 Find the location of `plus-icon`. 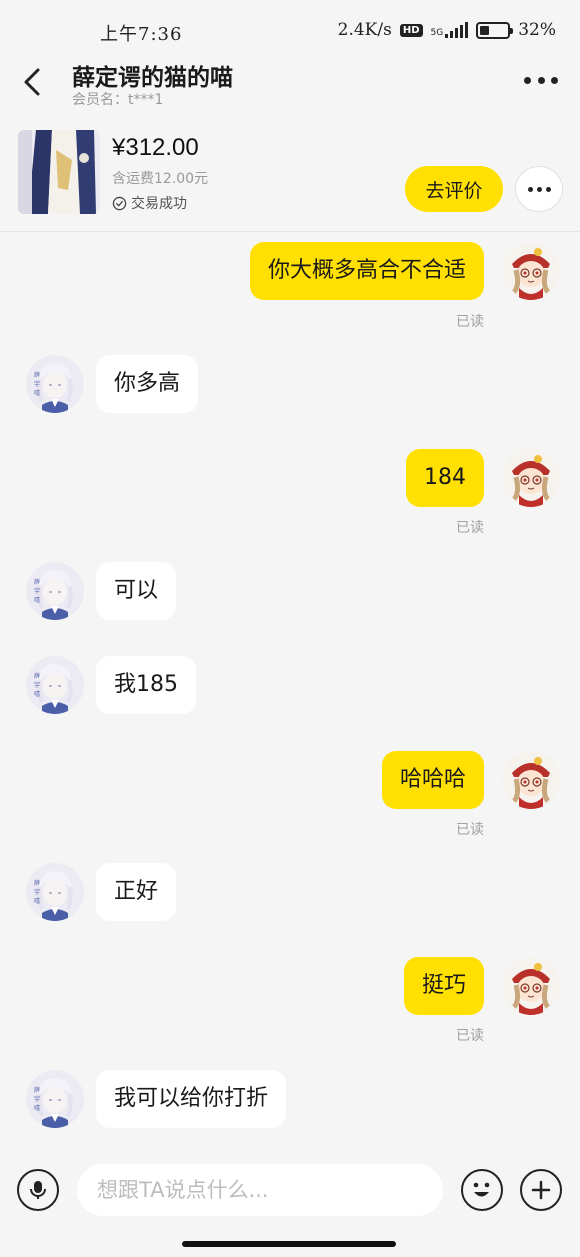

plus-icon is located at coordinates (541, 1190).